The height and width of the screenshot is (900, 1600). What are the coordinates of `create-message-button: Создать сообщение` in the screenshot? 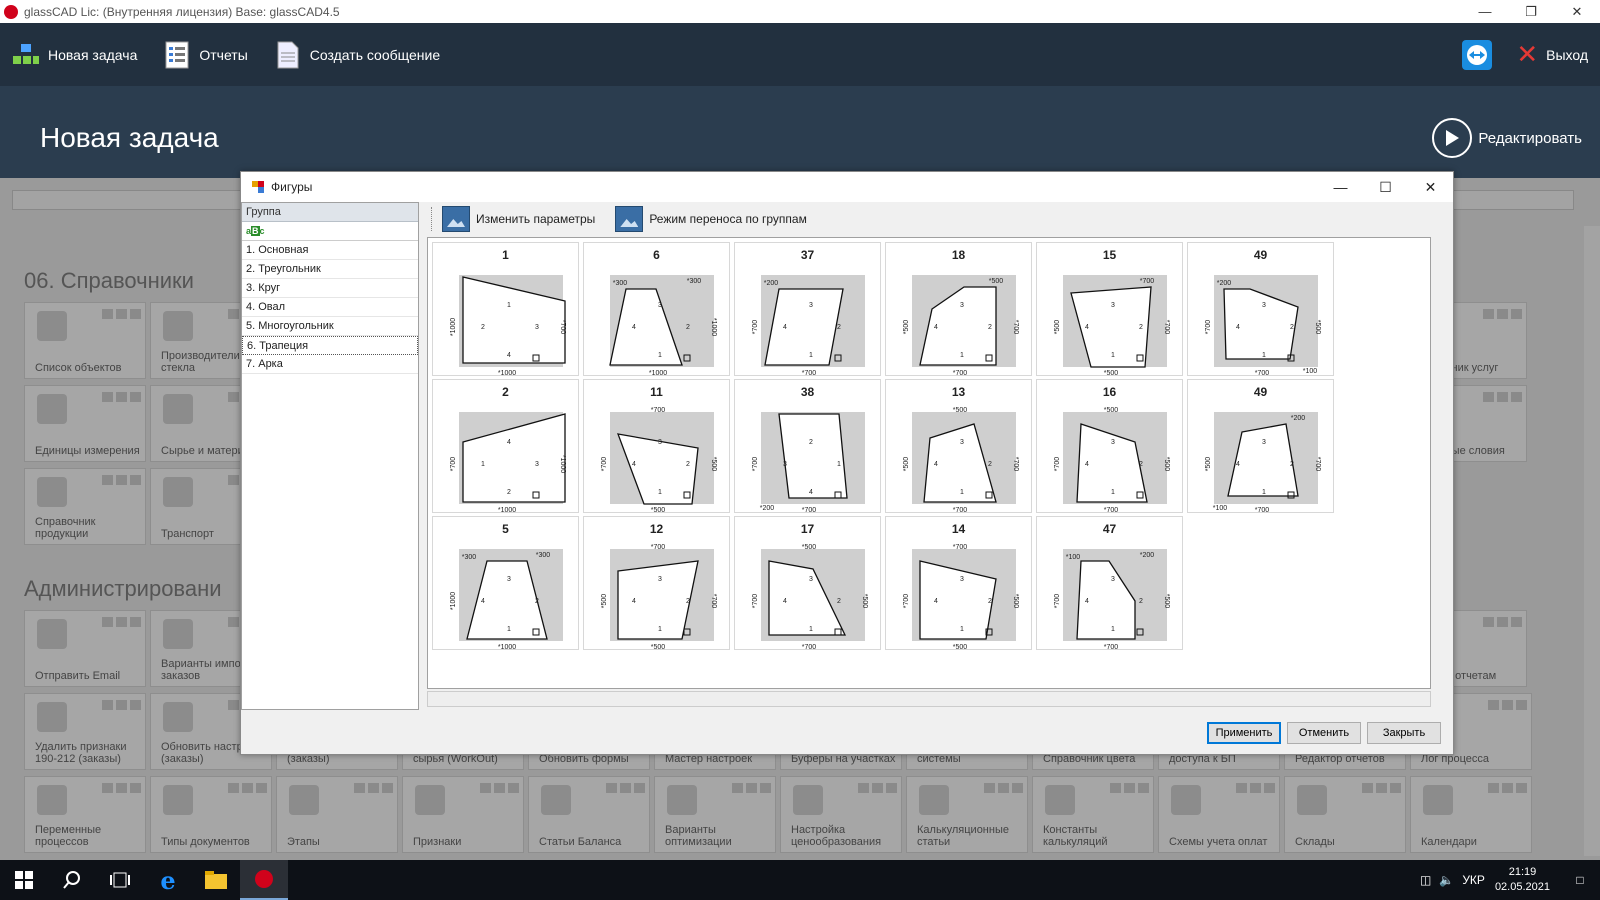 It's located at (357, 55).